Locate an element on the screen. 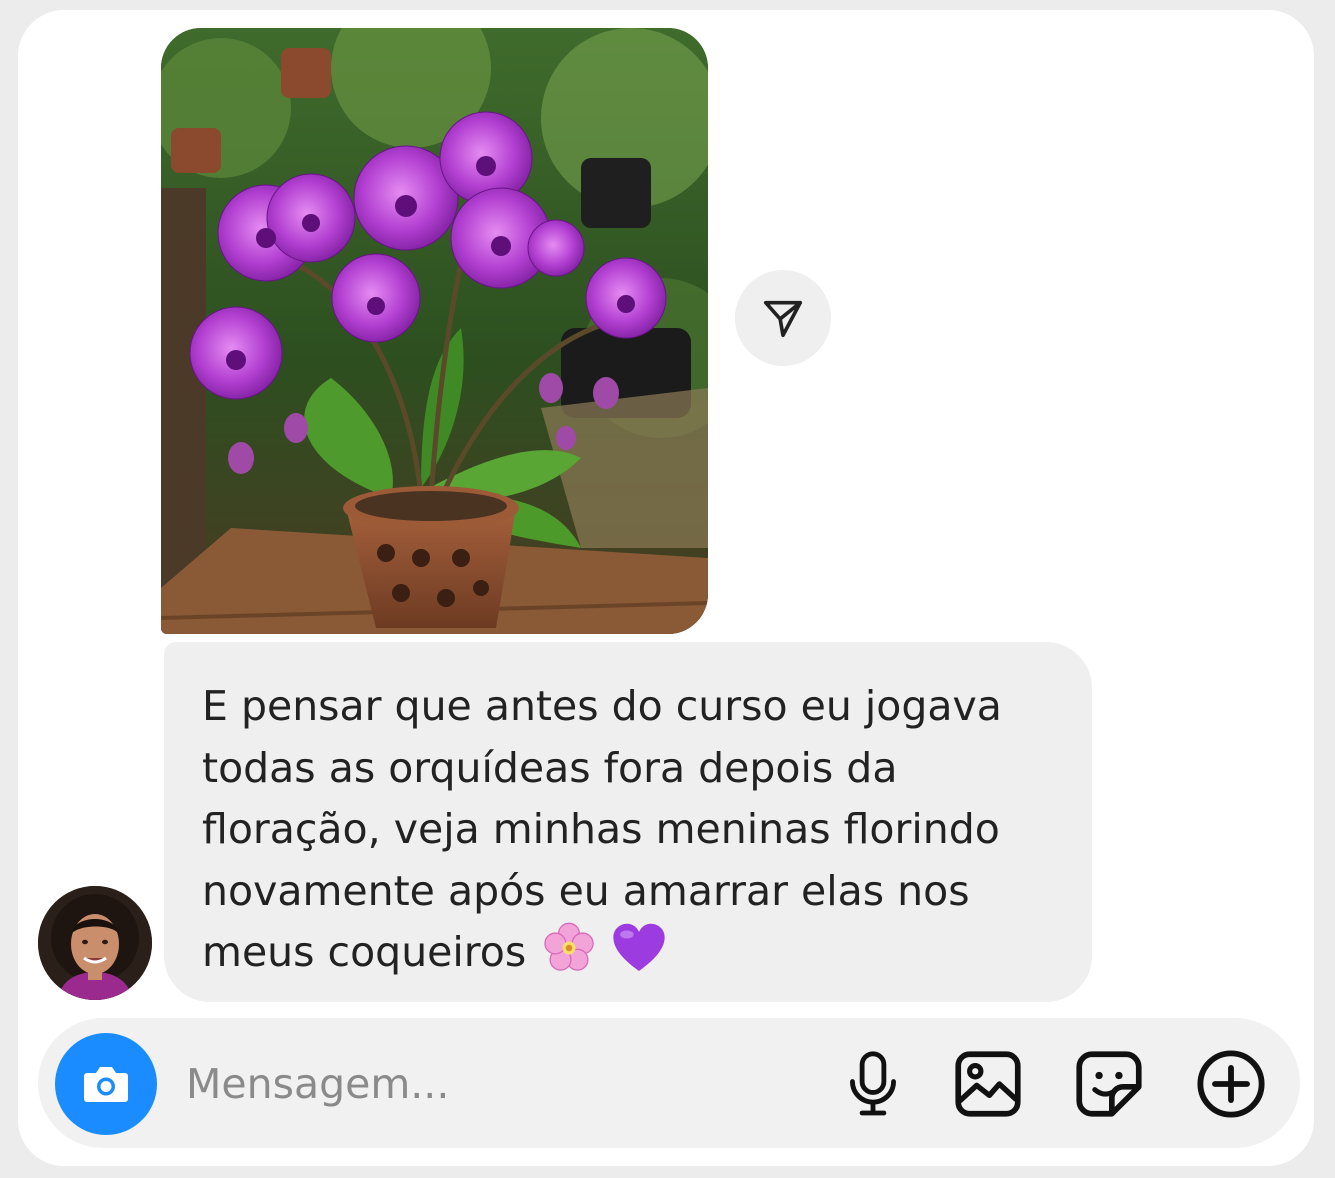 The image size is (1335, 1178). message-line: novamente após eu amarrar elas nos is located at coordinates (586, 890).